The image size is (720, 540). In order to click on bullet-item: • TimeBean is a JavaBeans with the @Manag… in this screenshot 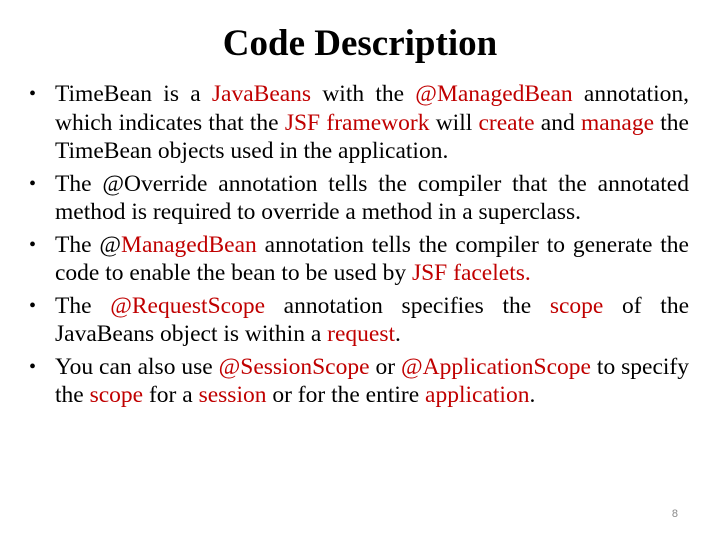, I will do `click(359, 123)`.